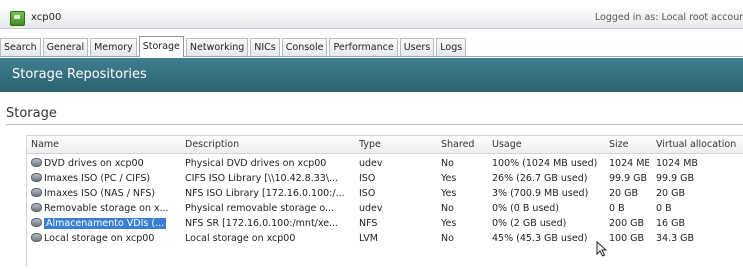  I want to click on banner-title: Storage Repositories, so click(79, 74).